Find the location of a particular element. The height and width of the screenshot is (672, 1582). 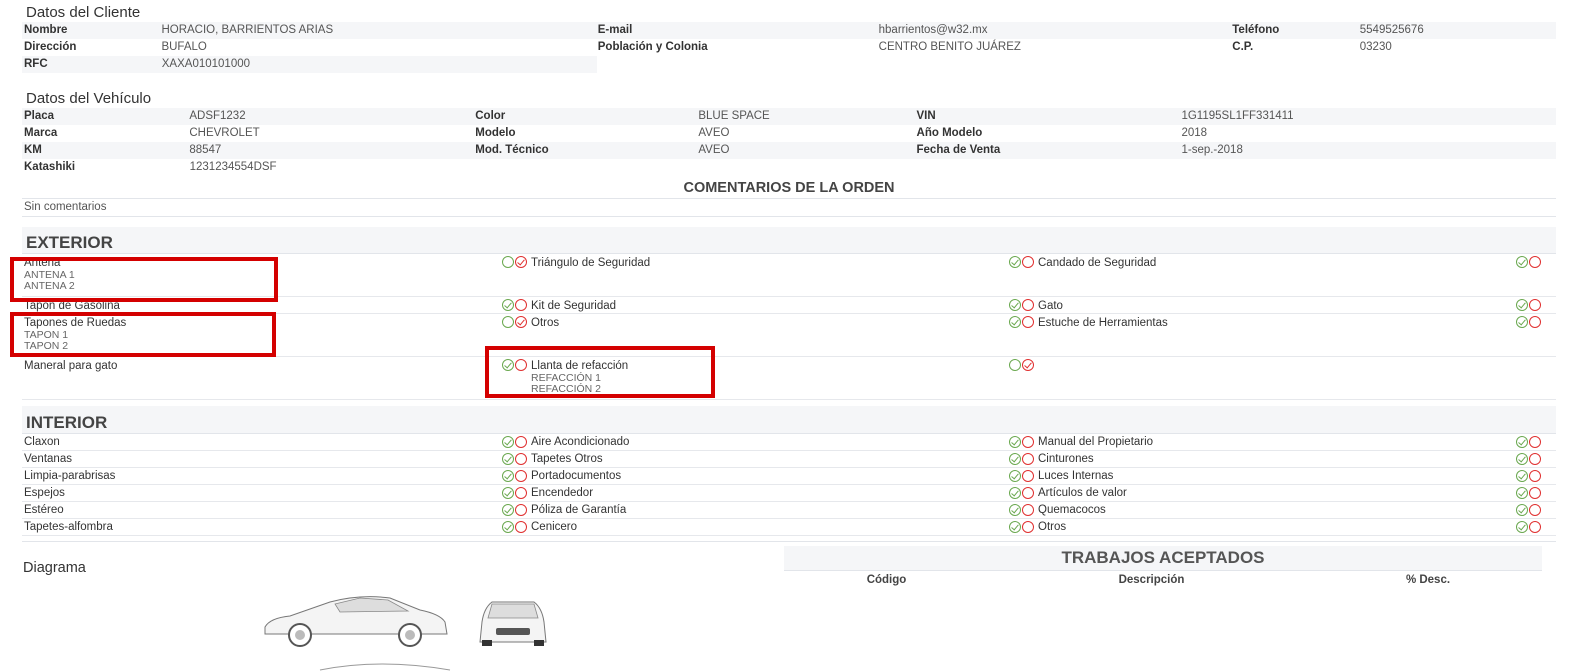

field-label: KM is located at coordinates (33, 150).